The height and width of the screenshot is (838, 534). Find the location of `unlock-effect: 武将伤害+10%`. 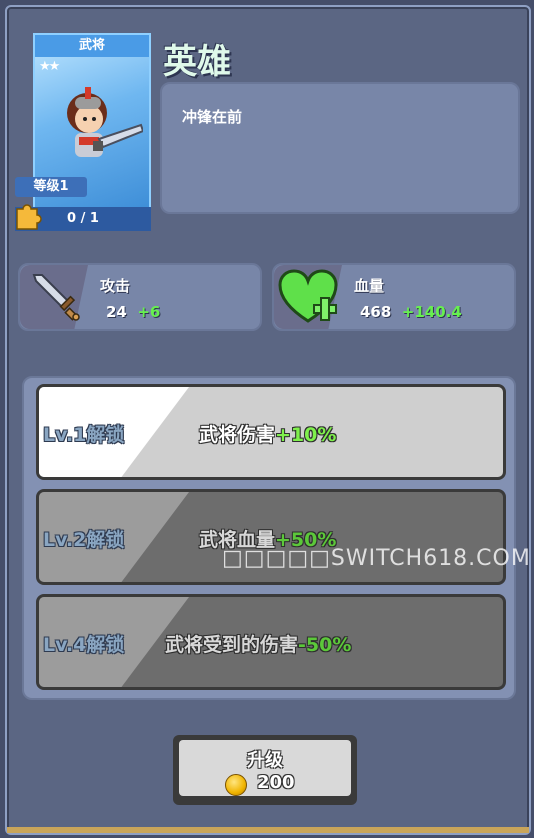

unlock-effect: 武将伤害+10% is located at coordinates (267, 433).